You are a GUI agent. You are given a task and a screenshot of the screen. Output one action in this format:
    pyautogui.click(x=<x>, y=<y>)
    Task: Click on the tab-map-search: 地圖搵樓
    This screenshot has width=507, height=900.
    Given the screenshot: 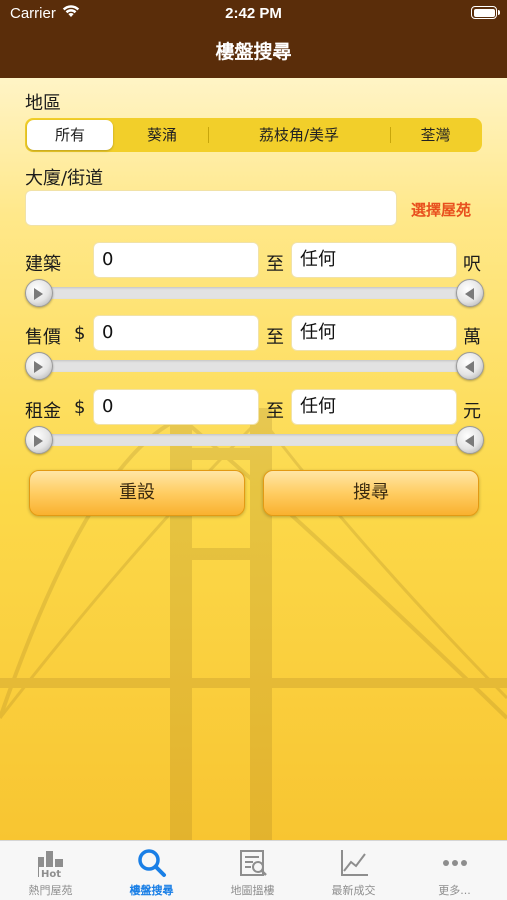 What is the action you would take?
    pyautogui.click(x=252, y=870)
    